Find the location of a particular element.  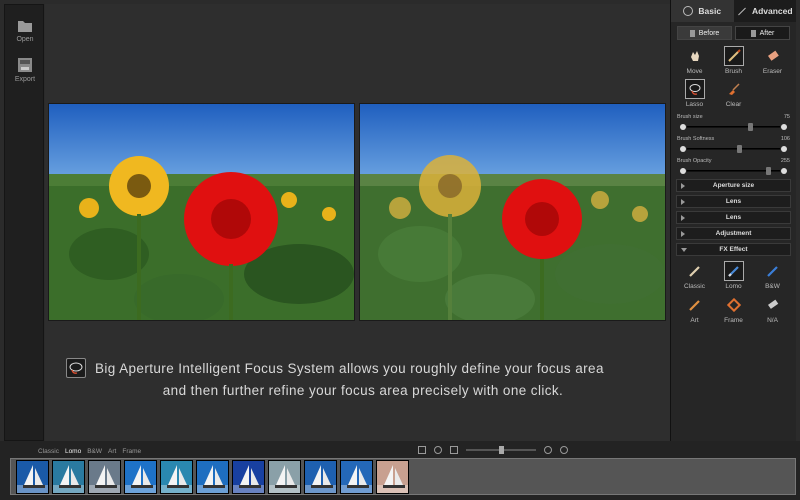

tool-clear: Clear is located at coordinates (733, 93).